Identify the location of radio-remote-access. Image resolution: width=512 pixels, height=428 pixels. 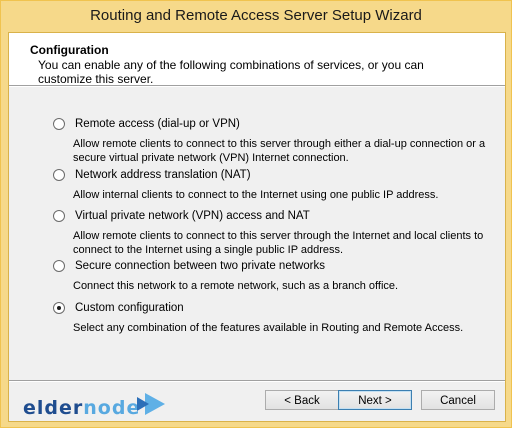
(59, 124).